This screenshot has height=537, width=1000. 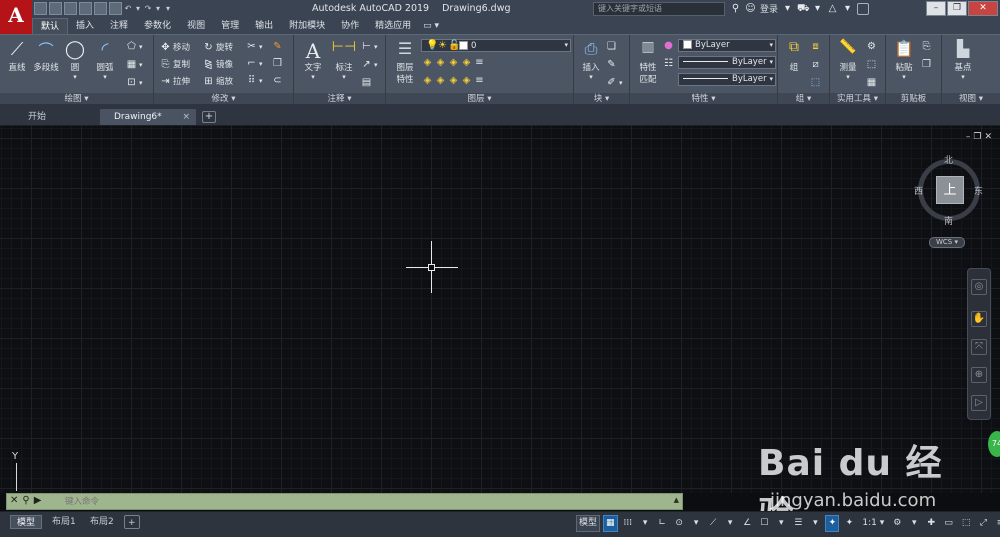 I want to click on tab-addins: 附加模块, so click(x=307, y=26).